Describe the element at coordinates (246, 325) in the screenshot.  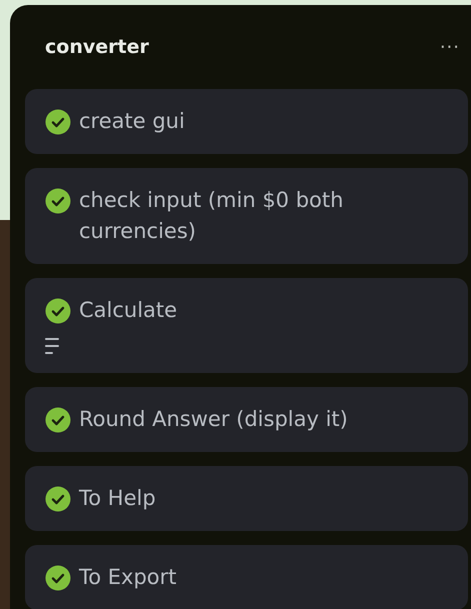
I see `task-card: Calculate` at that location.